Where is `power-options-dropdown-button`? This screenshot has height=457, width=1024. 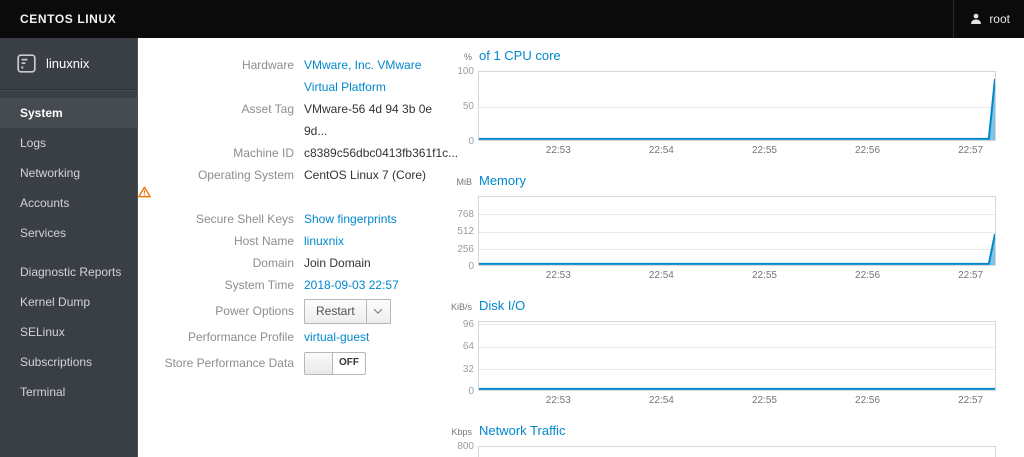 power-options-dropdown-button is located at coordinates (378, 311).